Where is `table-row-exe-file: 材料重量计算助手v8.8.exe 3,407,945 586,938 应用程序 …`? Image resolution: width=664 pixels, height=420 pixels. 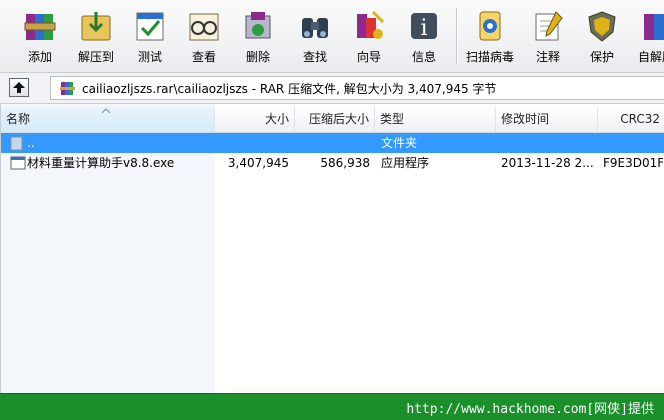 table-row-exe-file: 材料重量计算助手v8.8.exe 3,407,945 586,938 应用程序 … is located at coordinates (332, 163).